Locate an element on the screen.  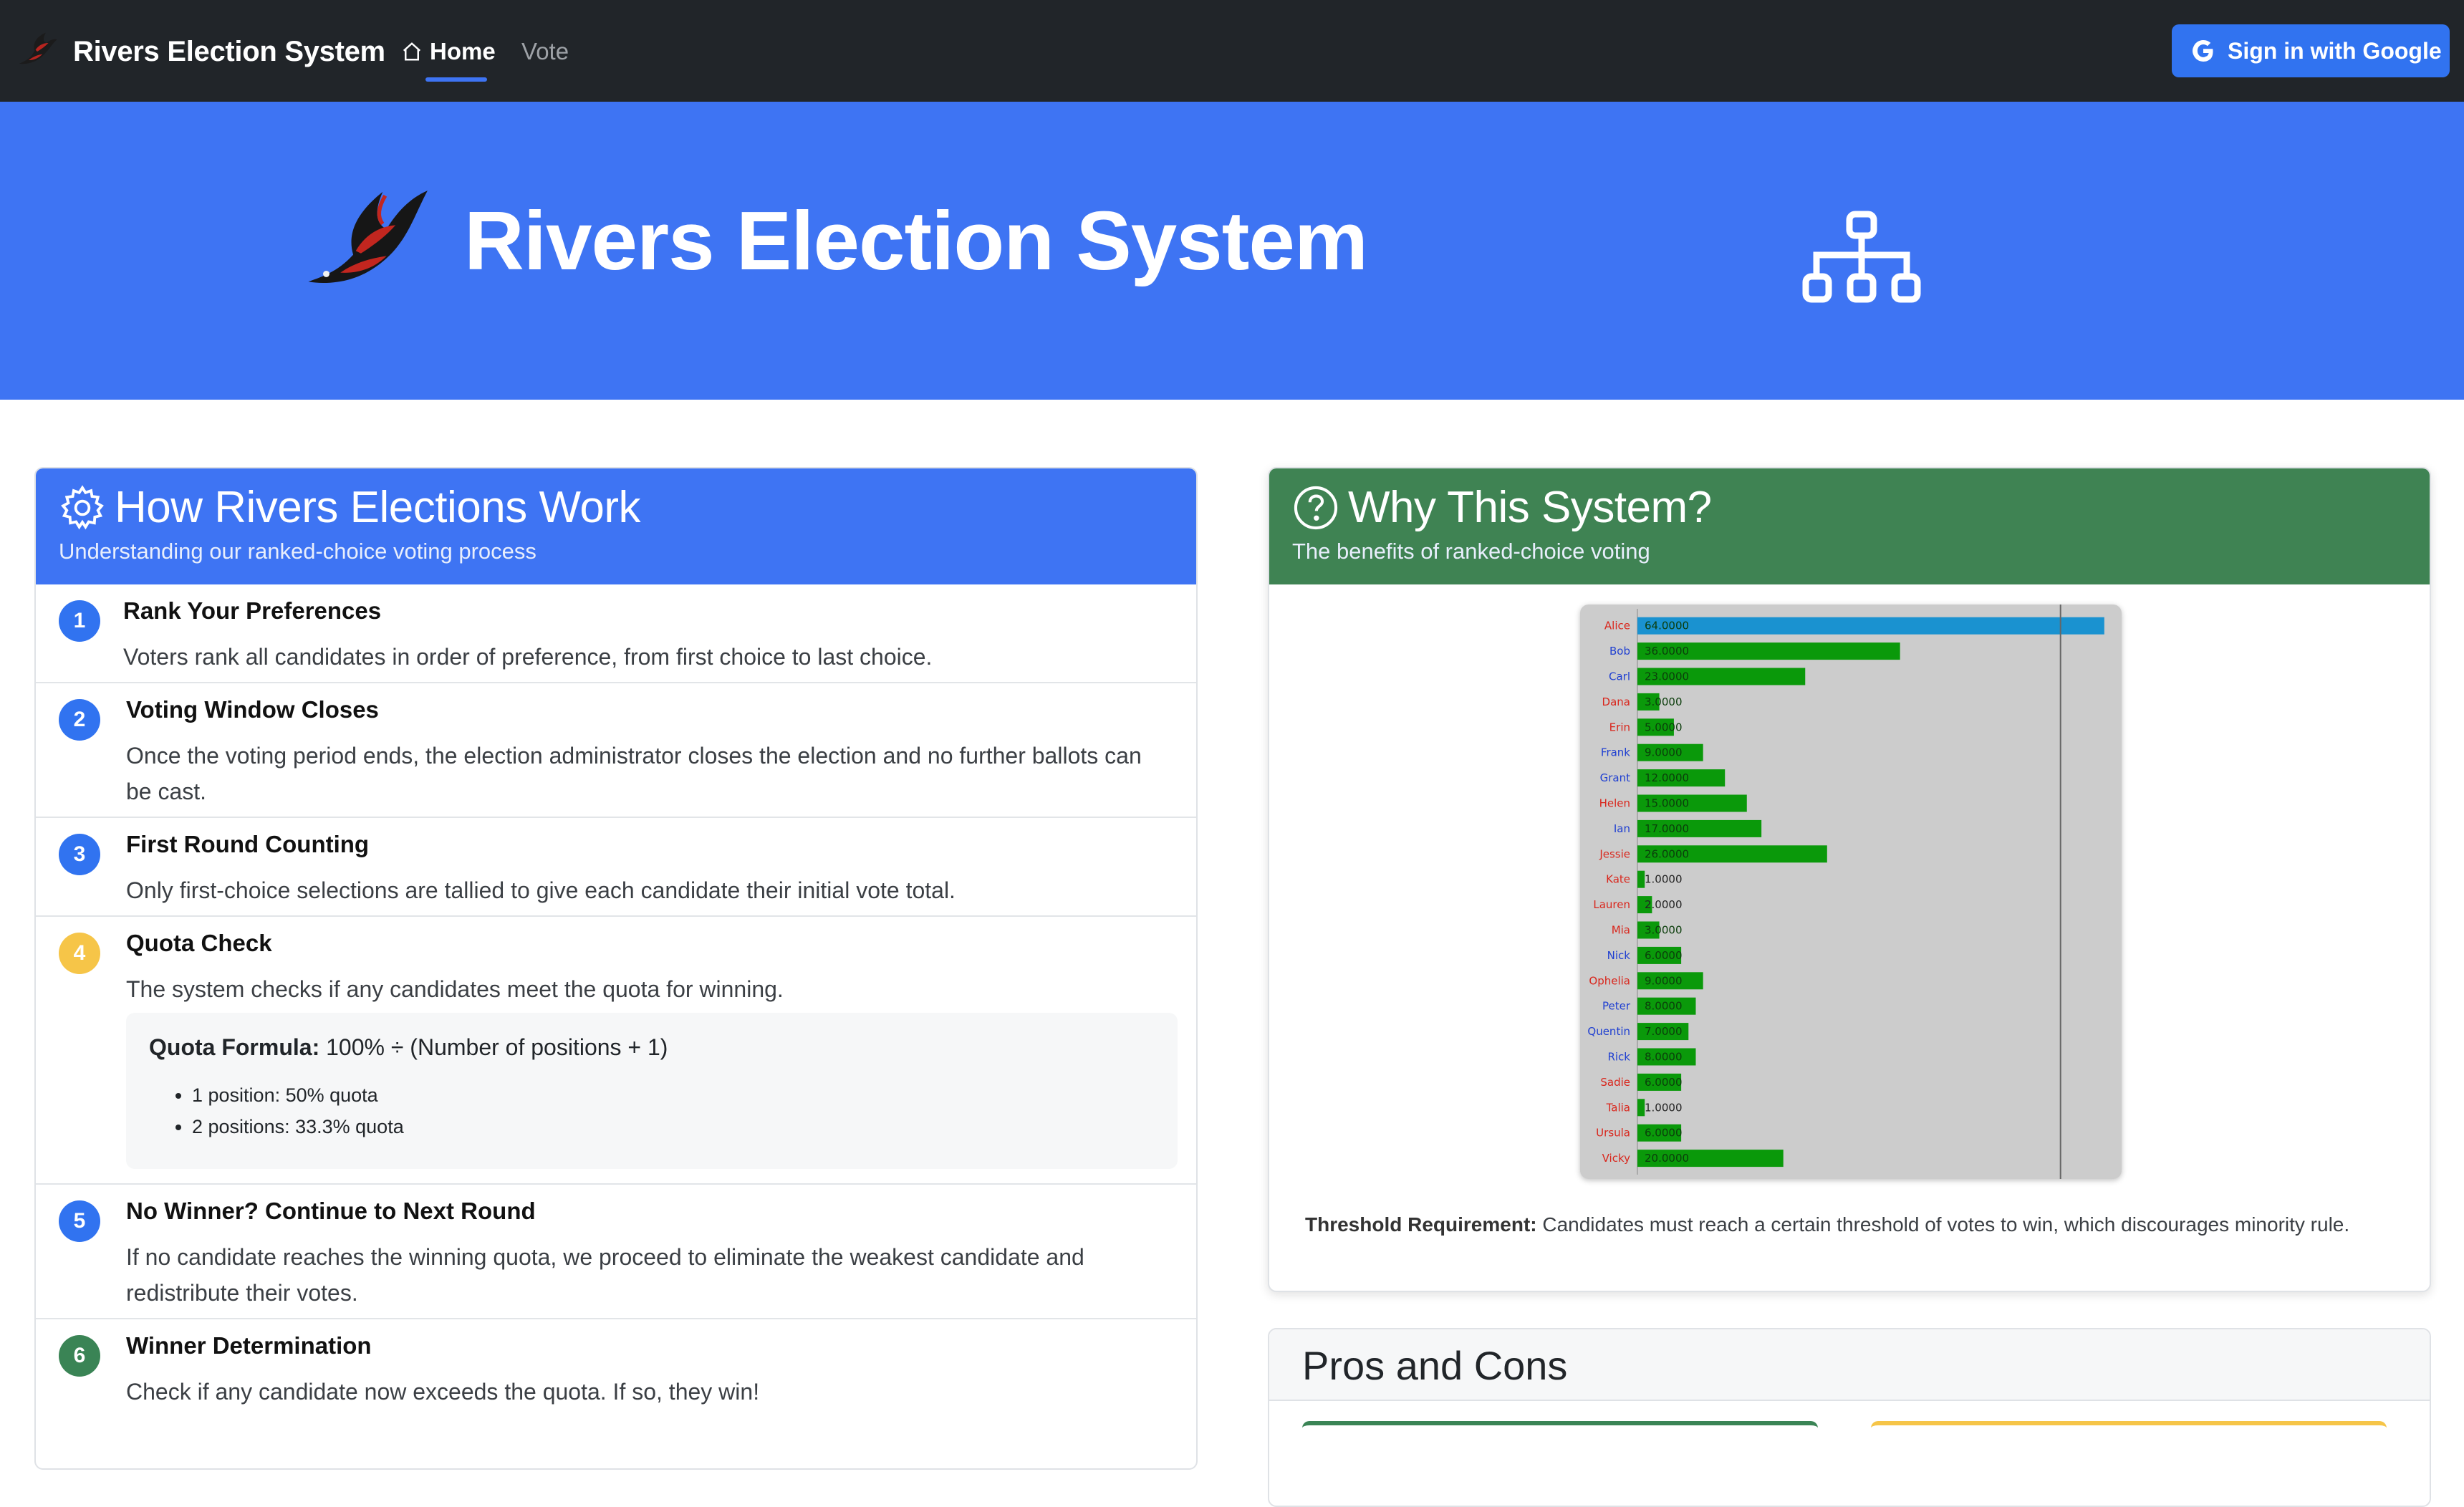
step-title: Winner Determination is located at coordinates (249, 1345).